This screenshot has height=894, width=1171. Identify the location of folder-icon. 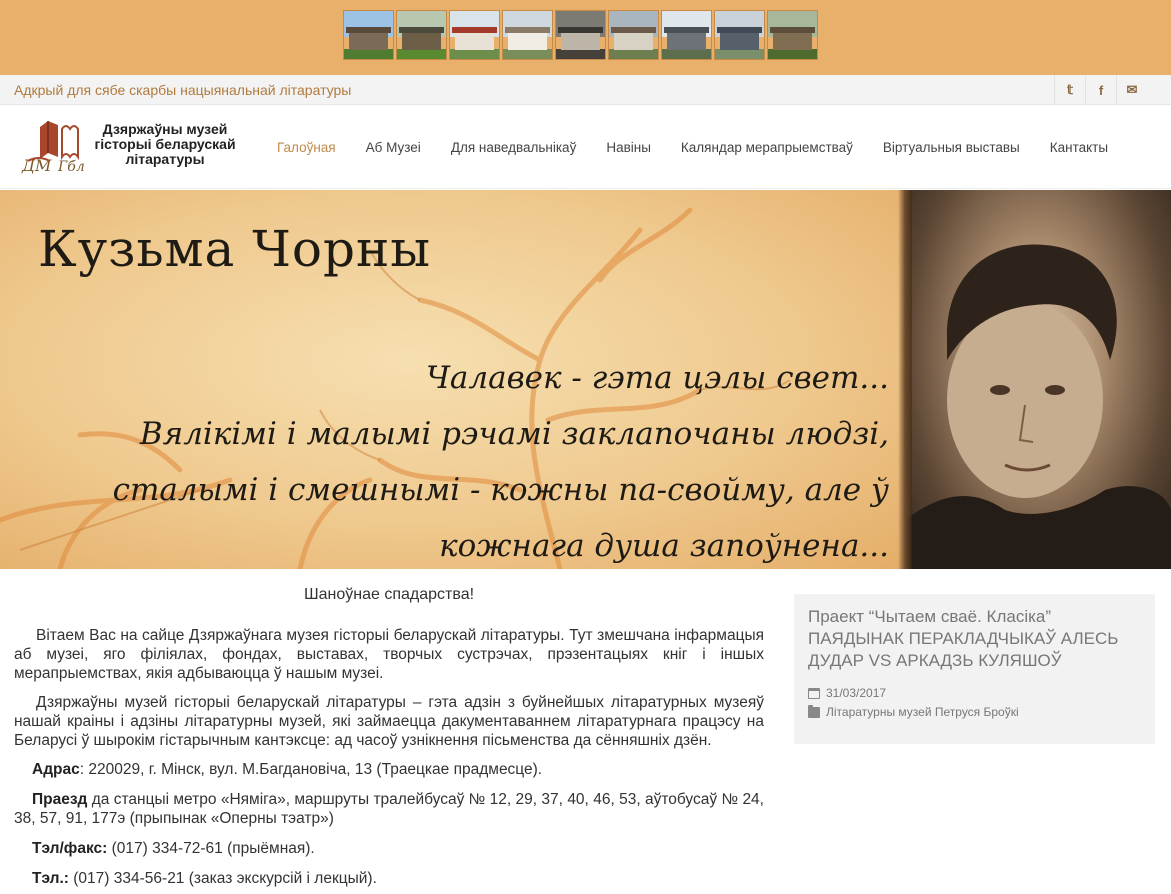
(814, 711).